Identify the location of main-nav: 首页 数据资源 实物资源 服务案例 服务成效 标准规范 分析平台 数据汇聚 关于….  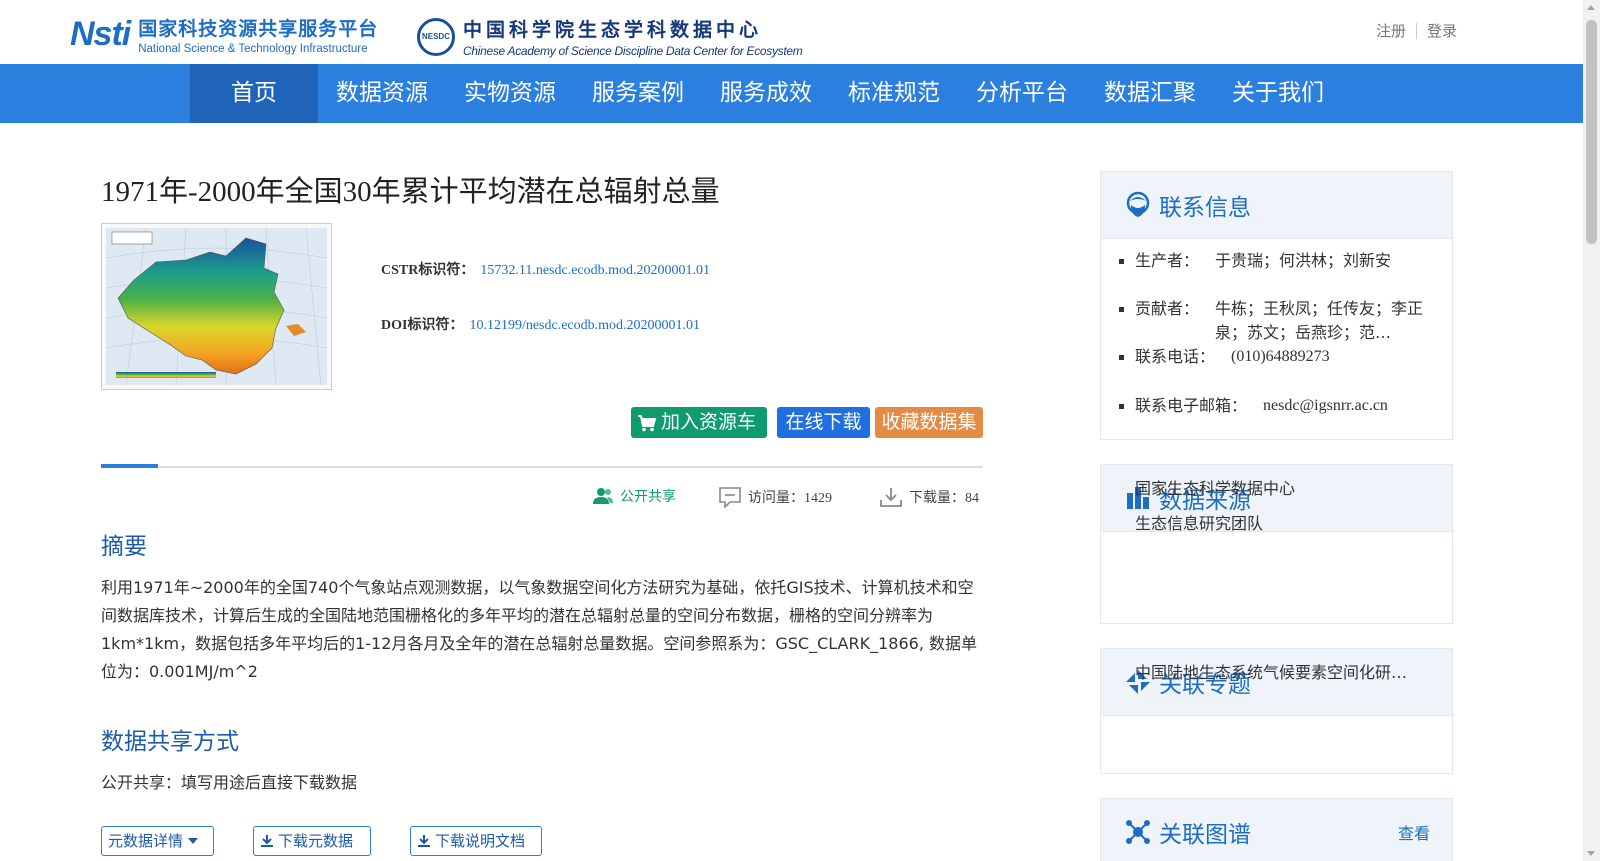
(791, 93).